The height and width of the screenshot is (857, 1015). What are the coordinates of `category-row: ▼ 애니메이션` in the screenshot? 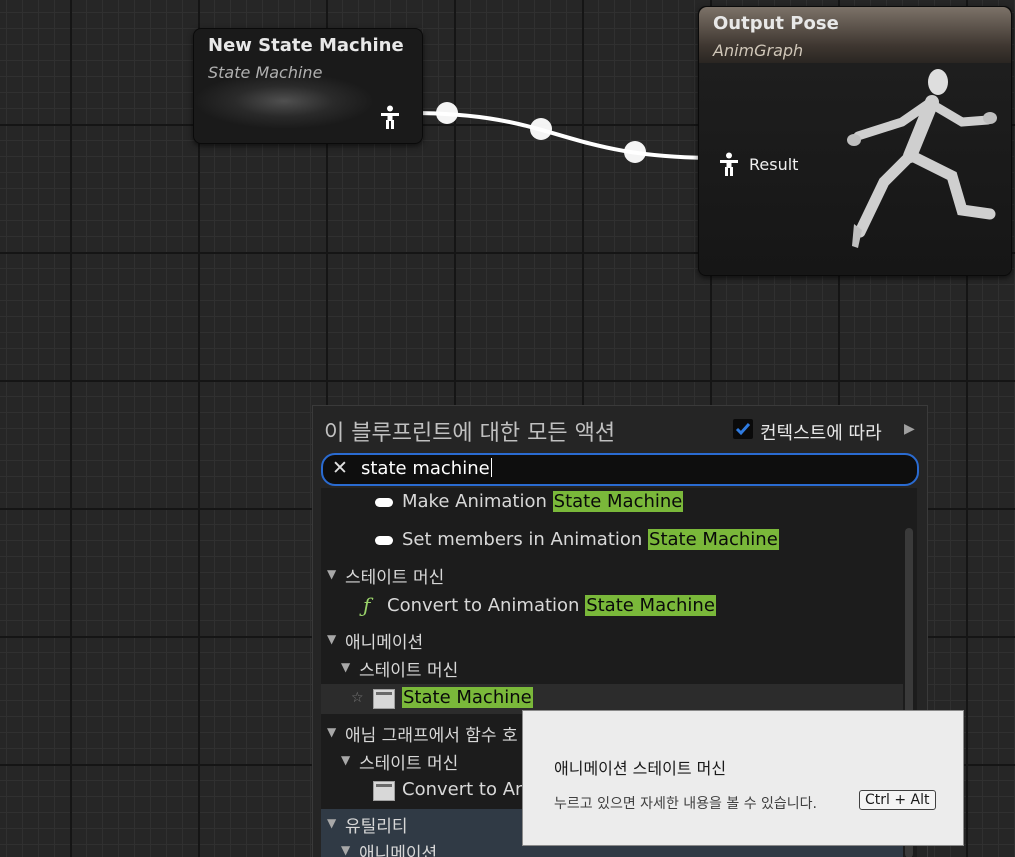 It's located at (612, 640).